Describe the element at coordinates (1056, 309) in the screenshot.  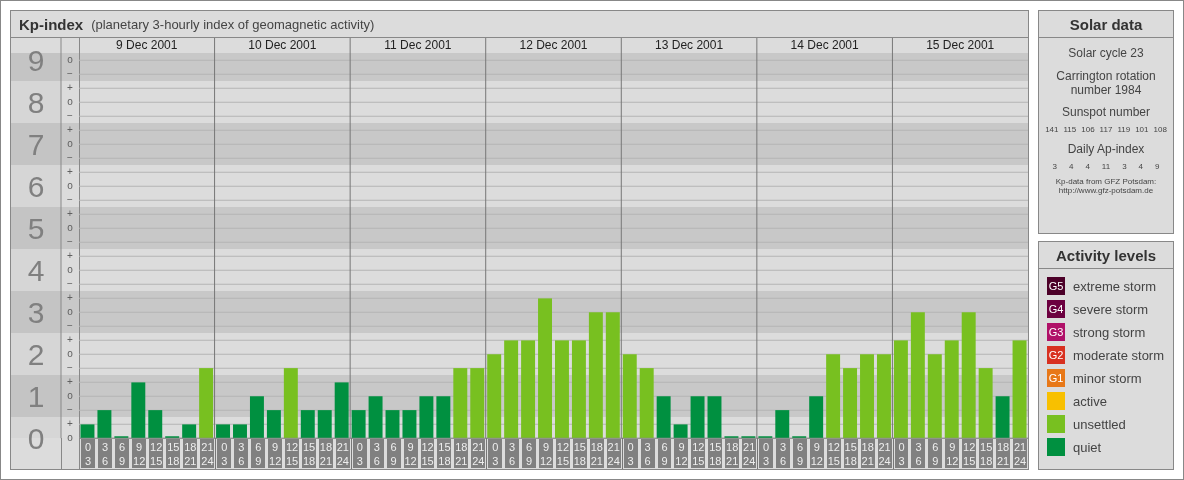
I see `legend-swatch: G4` at that location.